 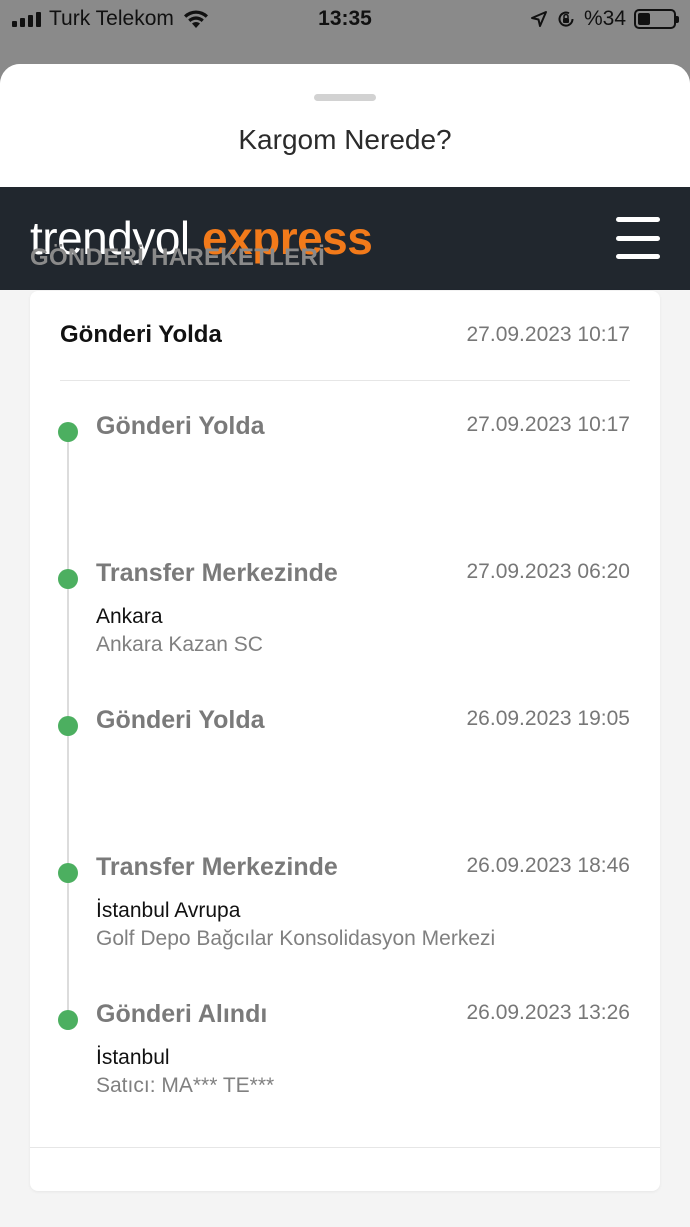 I want to click on battery-percent: %34, so click(x=604, y=18).